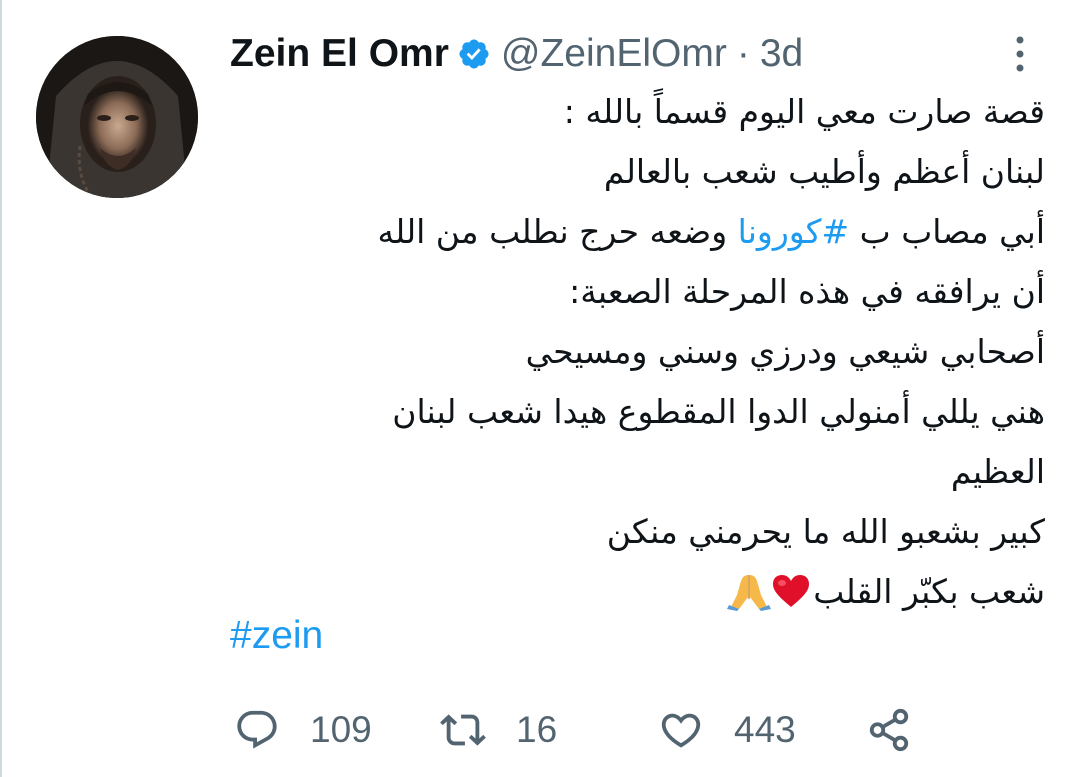  What do you see at coordinates (257, 729) in the screenshot?
I see `reply-icon` at bounding box center [257, 729].